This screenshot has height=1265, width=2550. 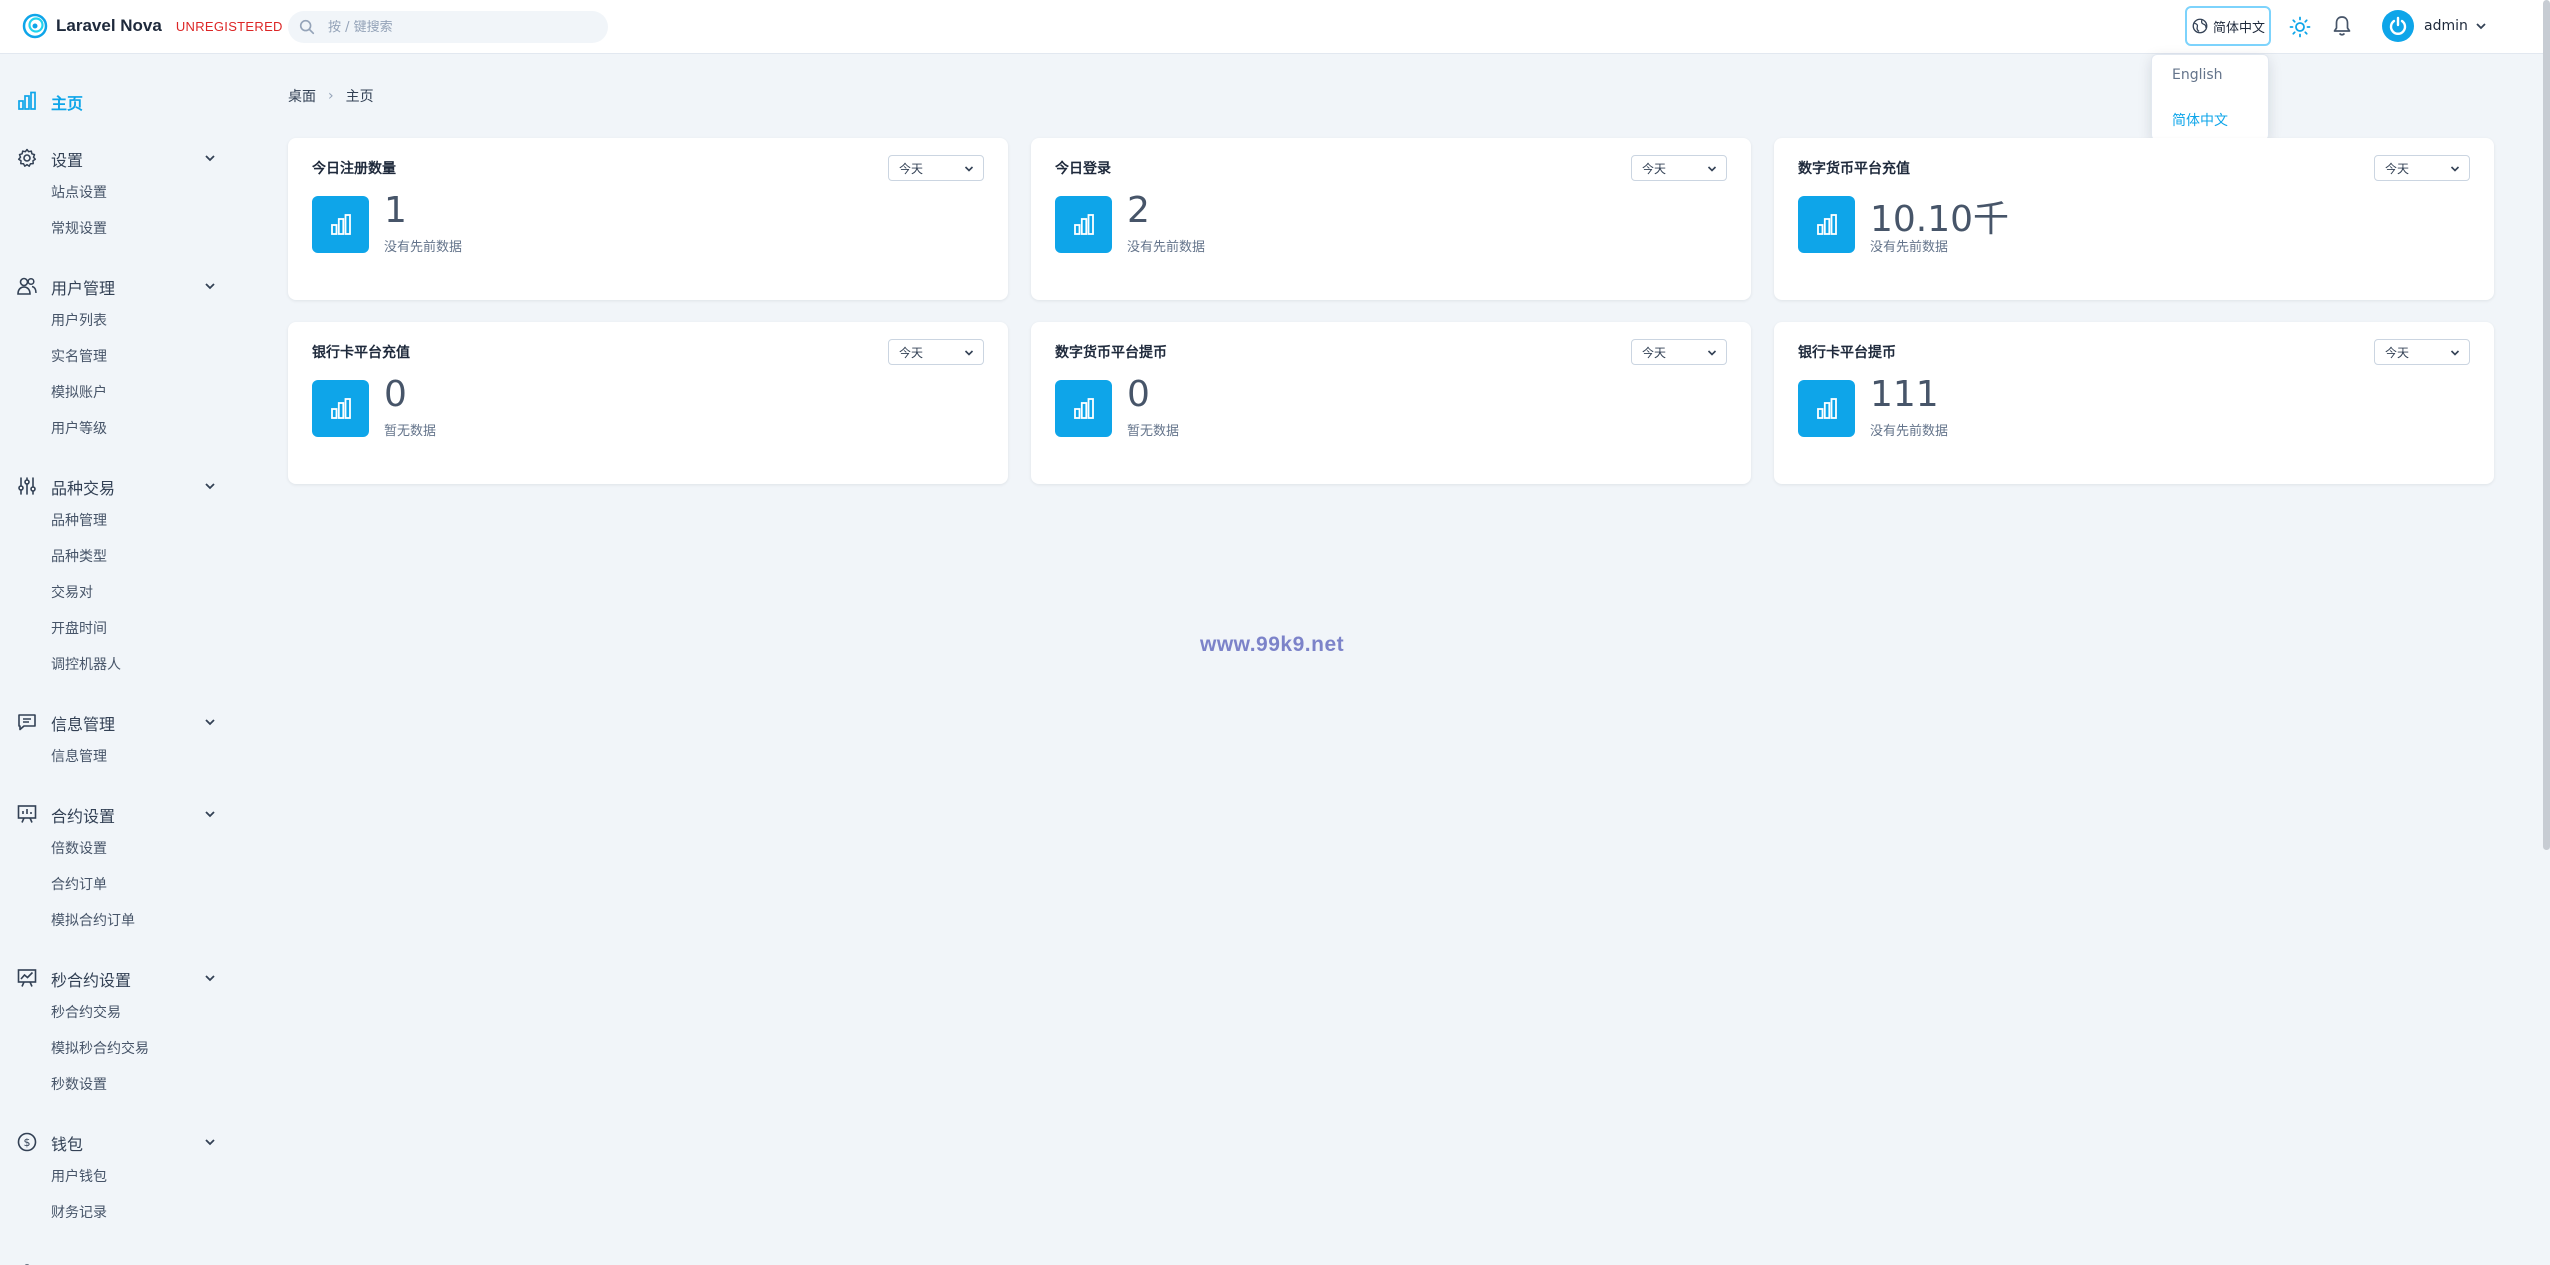 What do you see at coordinates (1904, 394) in the screenshot?
I see `metric-value: 111` at bounding box center [1904, 394].